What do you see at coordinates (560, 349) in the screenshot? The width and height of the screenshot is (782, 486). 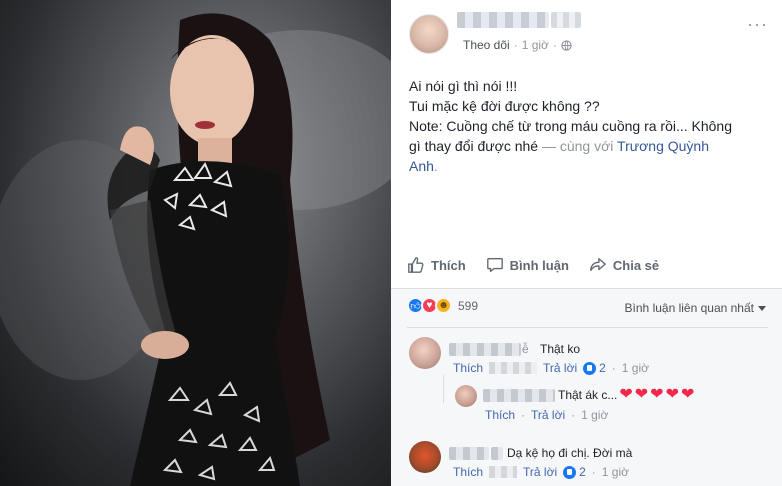 I see `comment-text: Thật ko` at bounding box center [560, 349].